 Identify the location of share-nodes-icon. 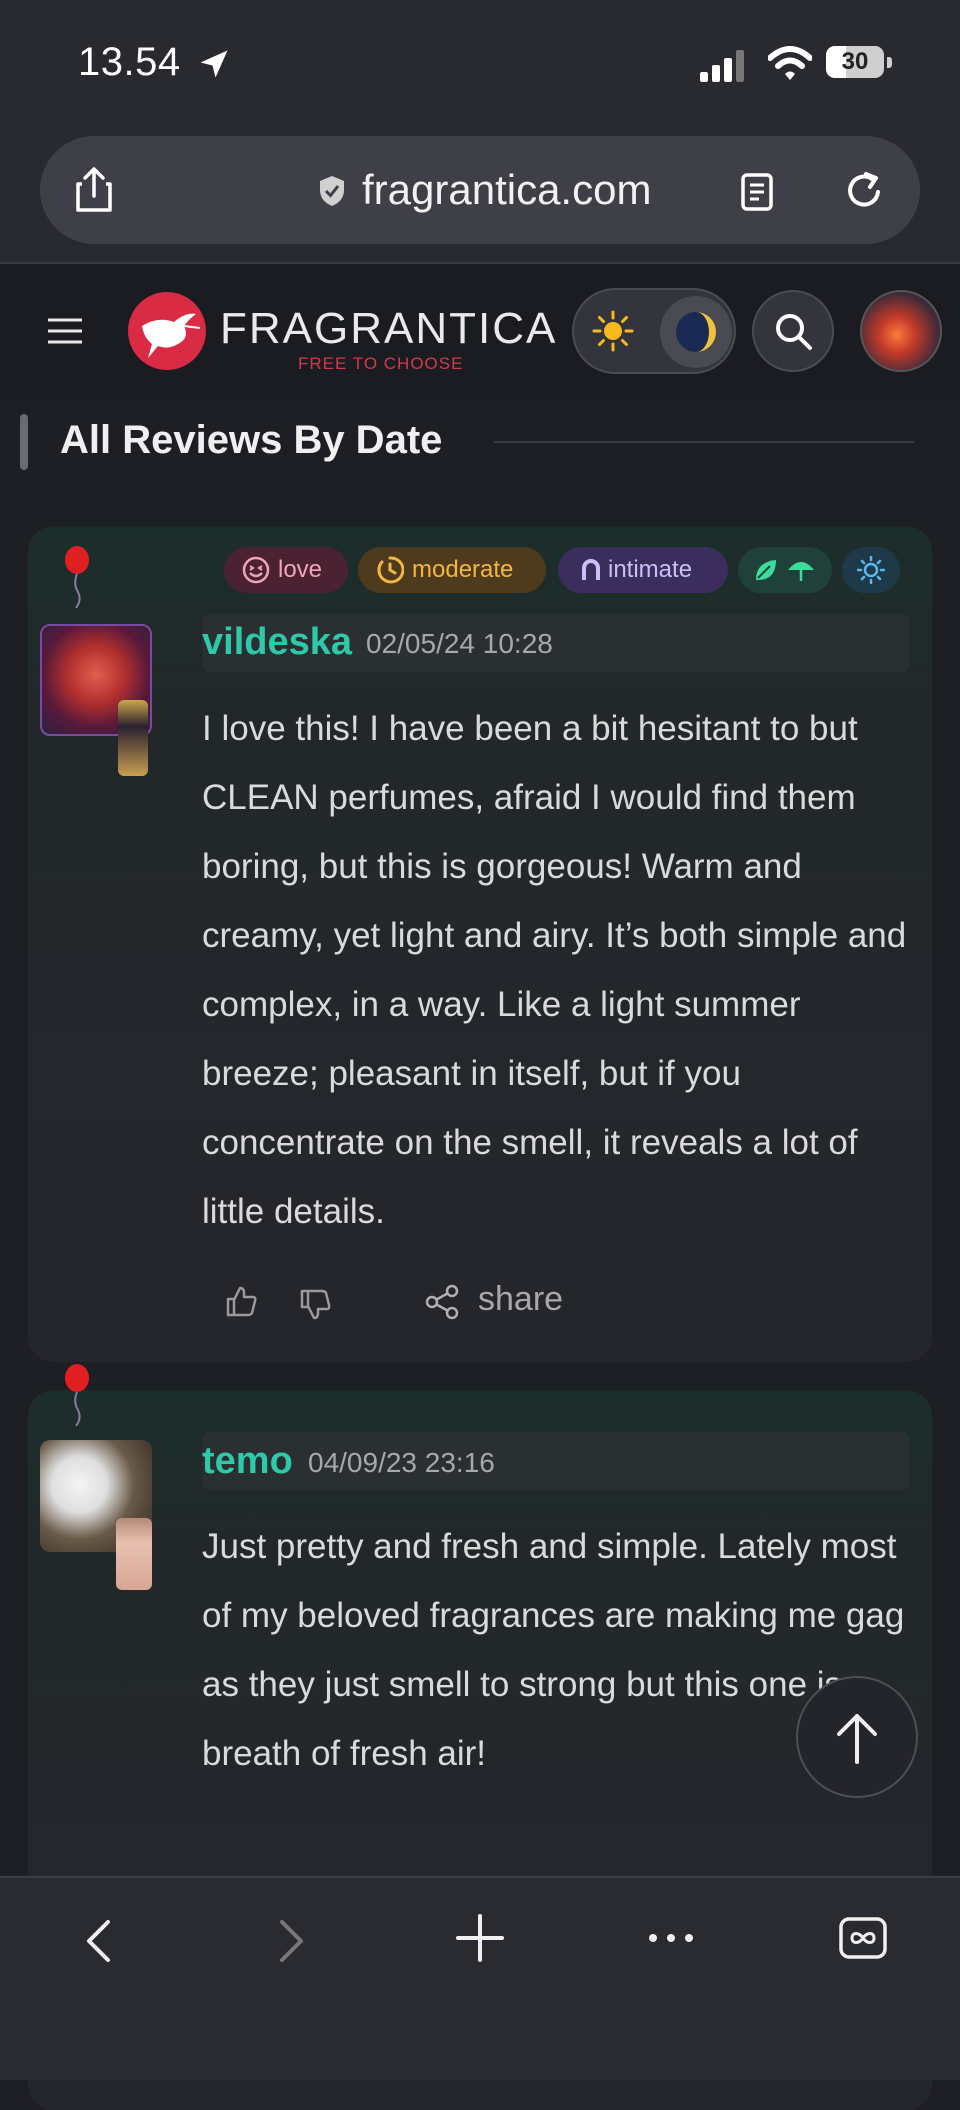
(442, 1302).